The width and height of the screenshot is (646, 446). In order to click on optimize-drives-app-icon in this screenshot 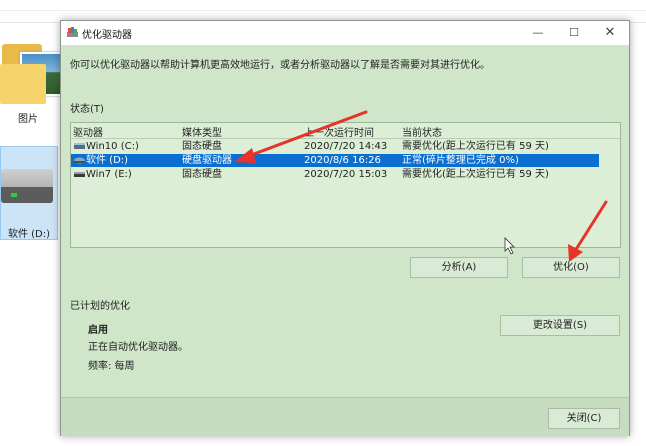, I will do `click(72, 32)`.